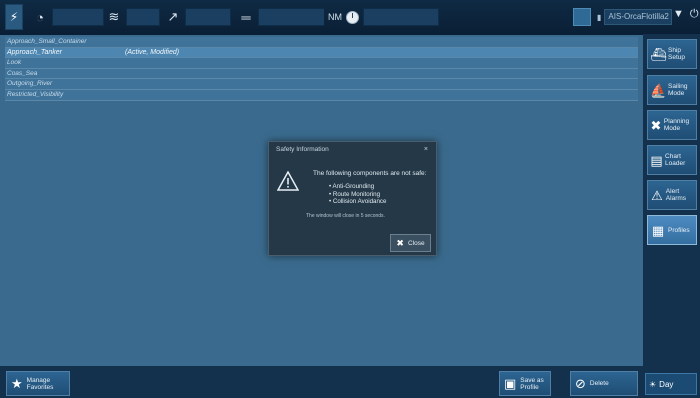 The height and width of the screenshot is (398, 700). I want to click on list-item: Route Monitoring, so click(357, 195).